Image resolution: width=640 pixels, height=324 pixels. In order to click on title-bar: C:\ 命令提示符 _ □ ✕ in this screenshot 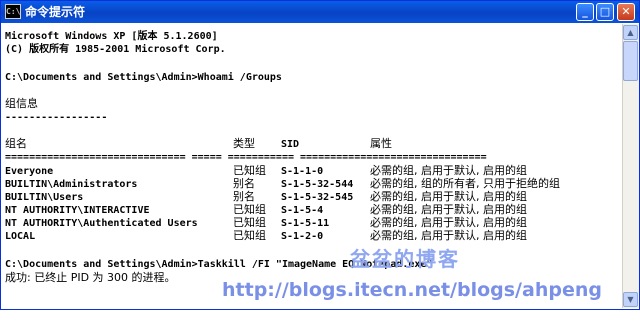, I will do `click(320, 12)`.